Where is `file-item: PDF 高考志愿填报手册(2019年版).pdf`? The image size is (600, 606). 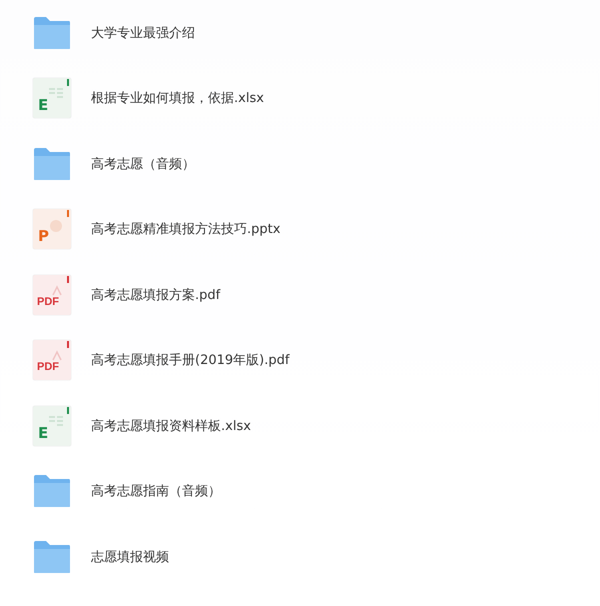
file-item: PDF 高考志愿填报手册(2019年版).pdf is located at coordinates (316, 360).